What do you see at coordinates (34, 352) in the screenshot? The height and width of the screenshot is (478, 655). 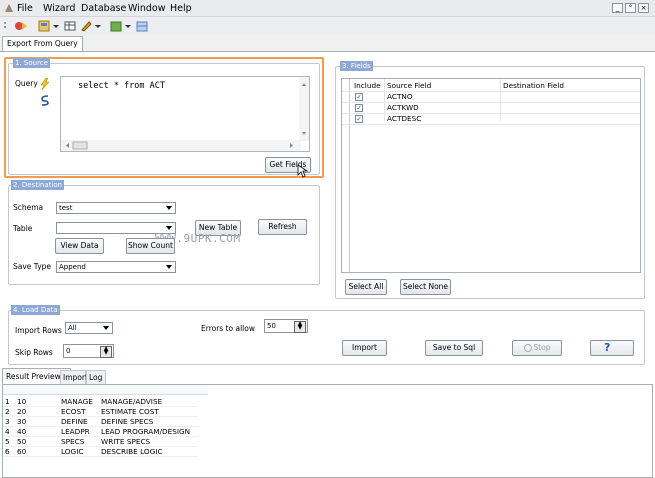 I see `skip-rows-label: Skip Rows` at bounding box center [34, 352].